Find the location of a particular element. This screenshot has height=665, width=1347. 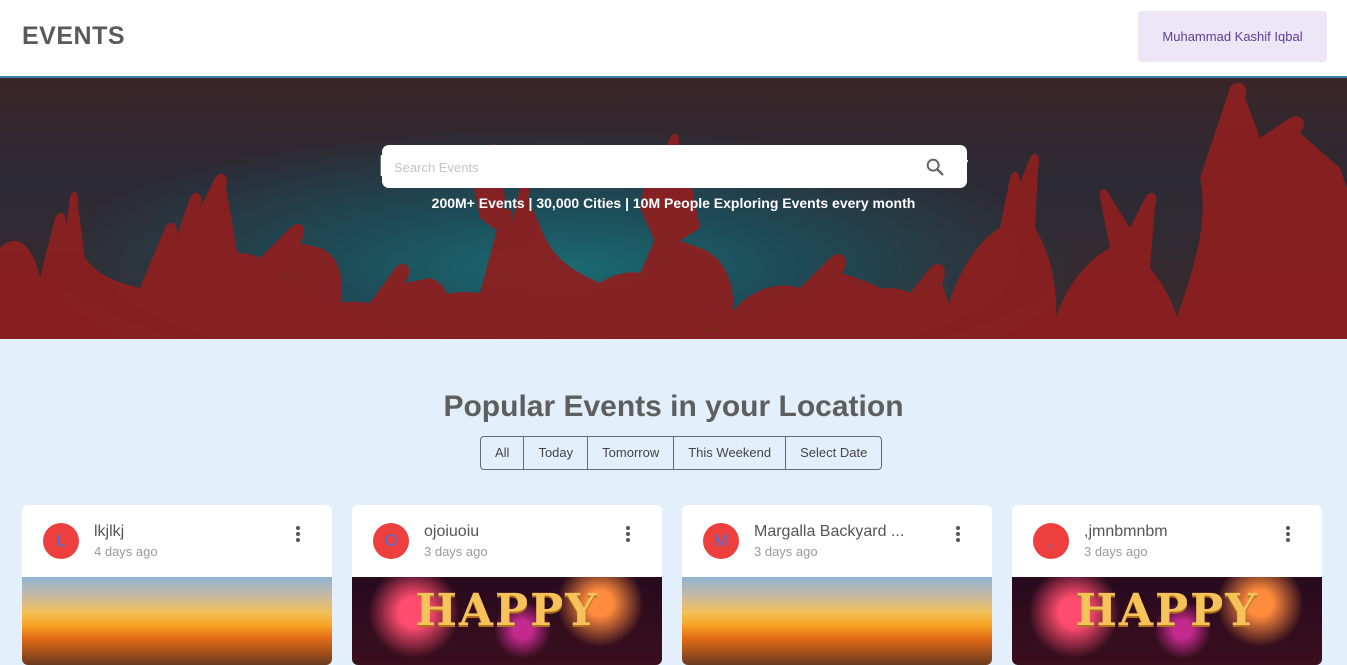

search-icon is located at coordinates (935, 167).